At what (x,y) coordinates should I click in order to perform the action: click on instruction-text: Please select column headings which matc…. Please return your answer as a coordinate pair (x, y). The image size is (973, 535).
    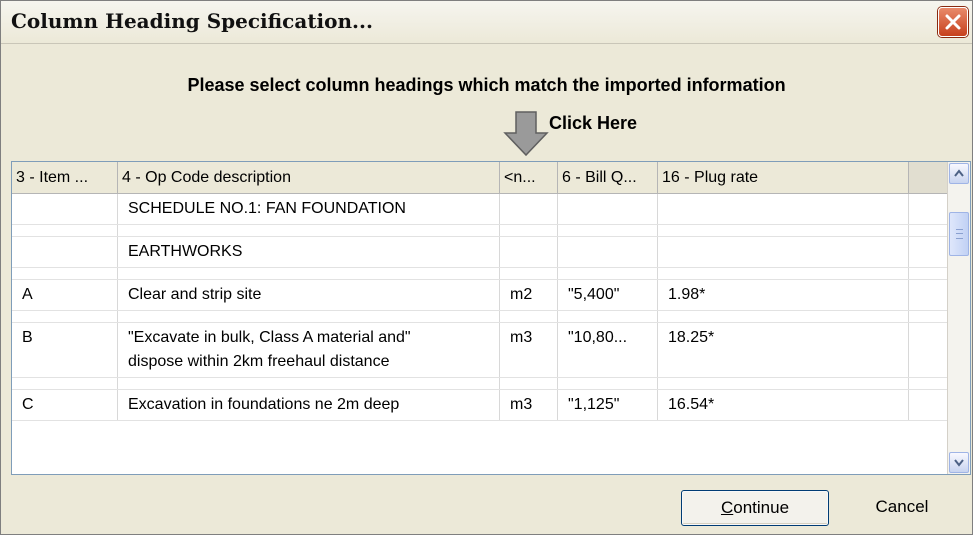
    Looking at the image, I should click on (486, 85).